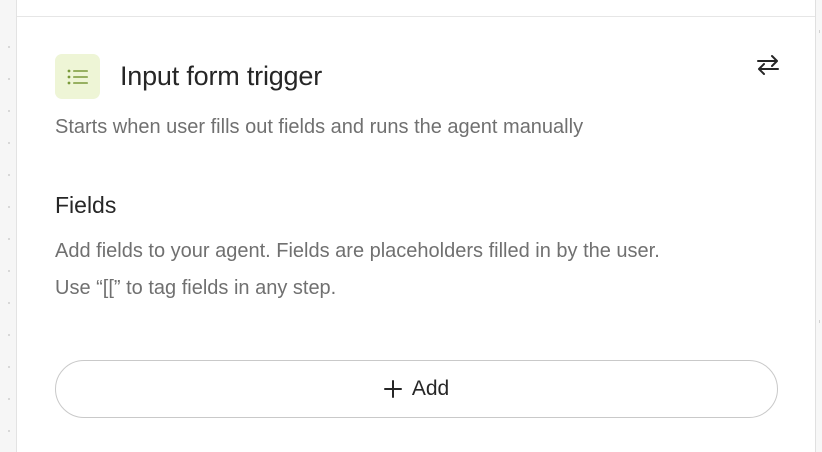 This screenshot has height=452, width=822. What do you see at coordinates (196, 288) in the screenshot?
I see `fields-help-line-2: Use “[[” to tag fields in any step.` at bounding box center [196, 288].